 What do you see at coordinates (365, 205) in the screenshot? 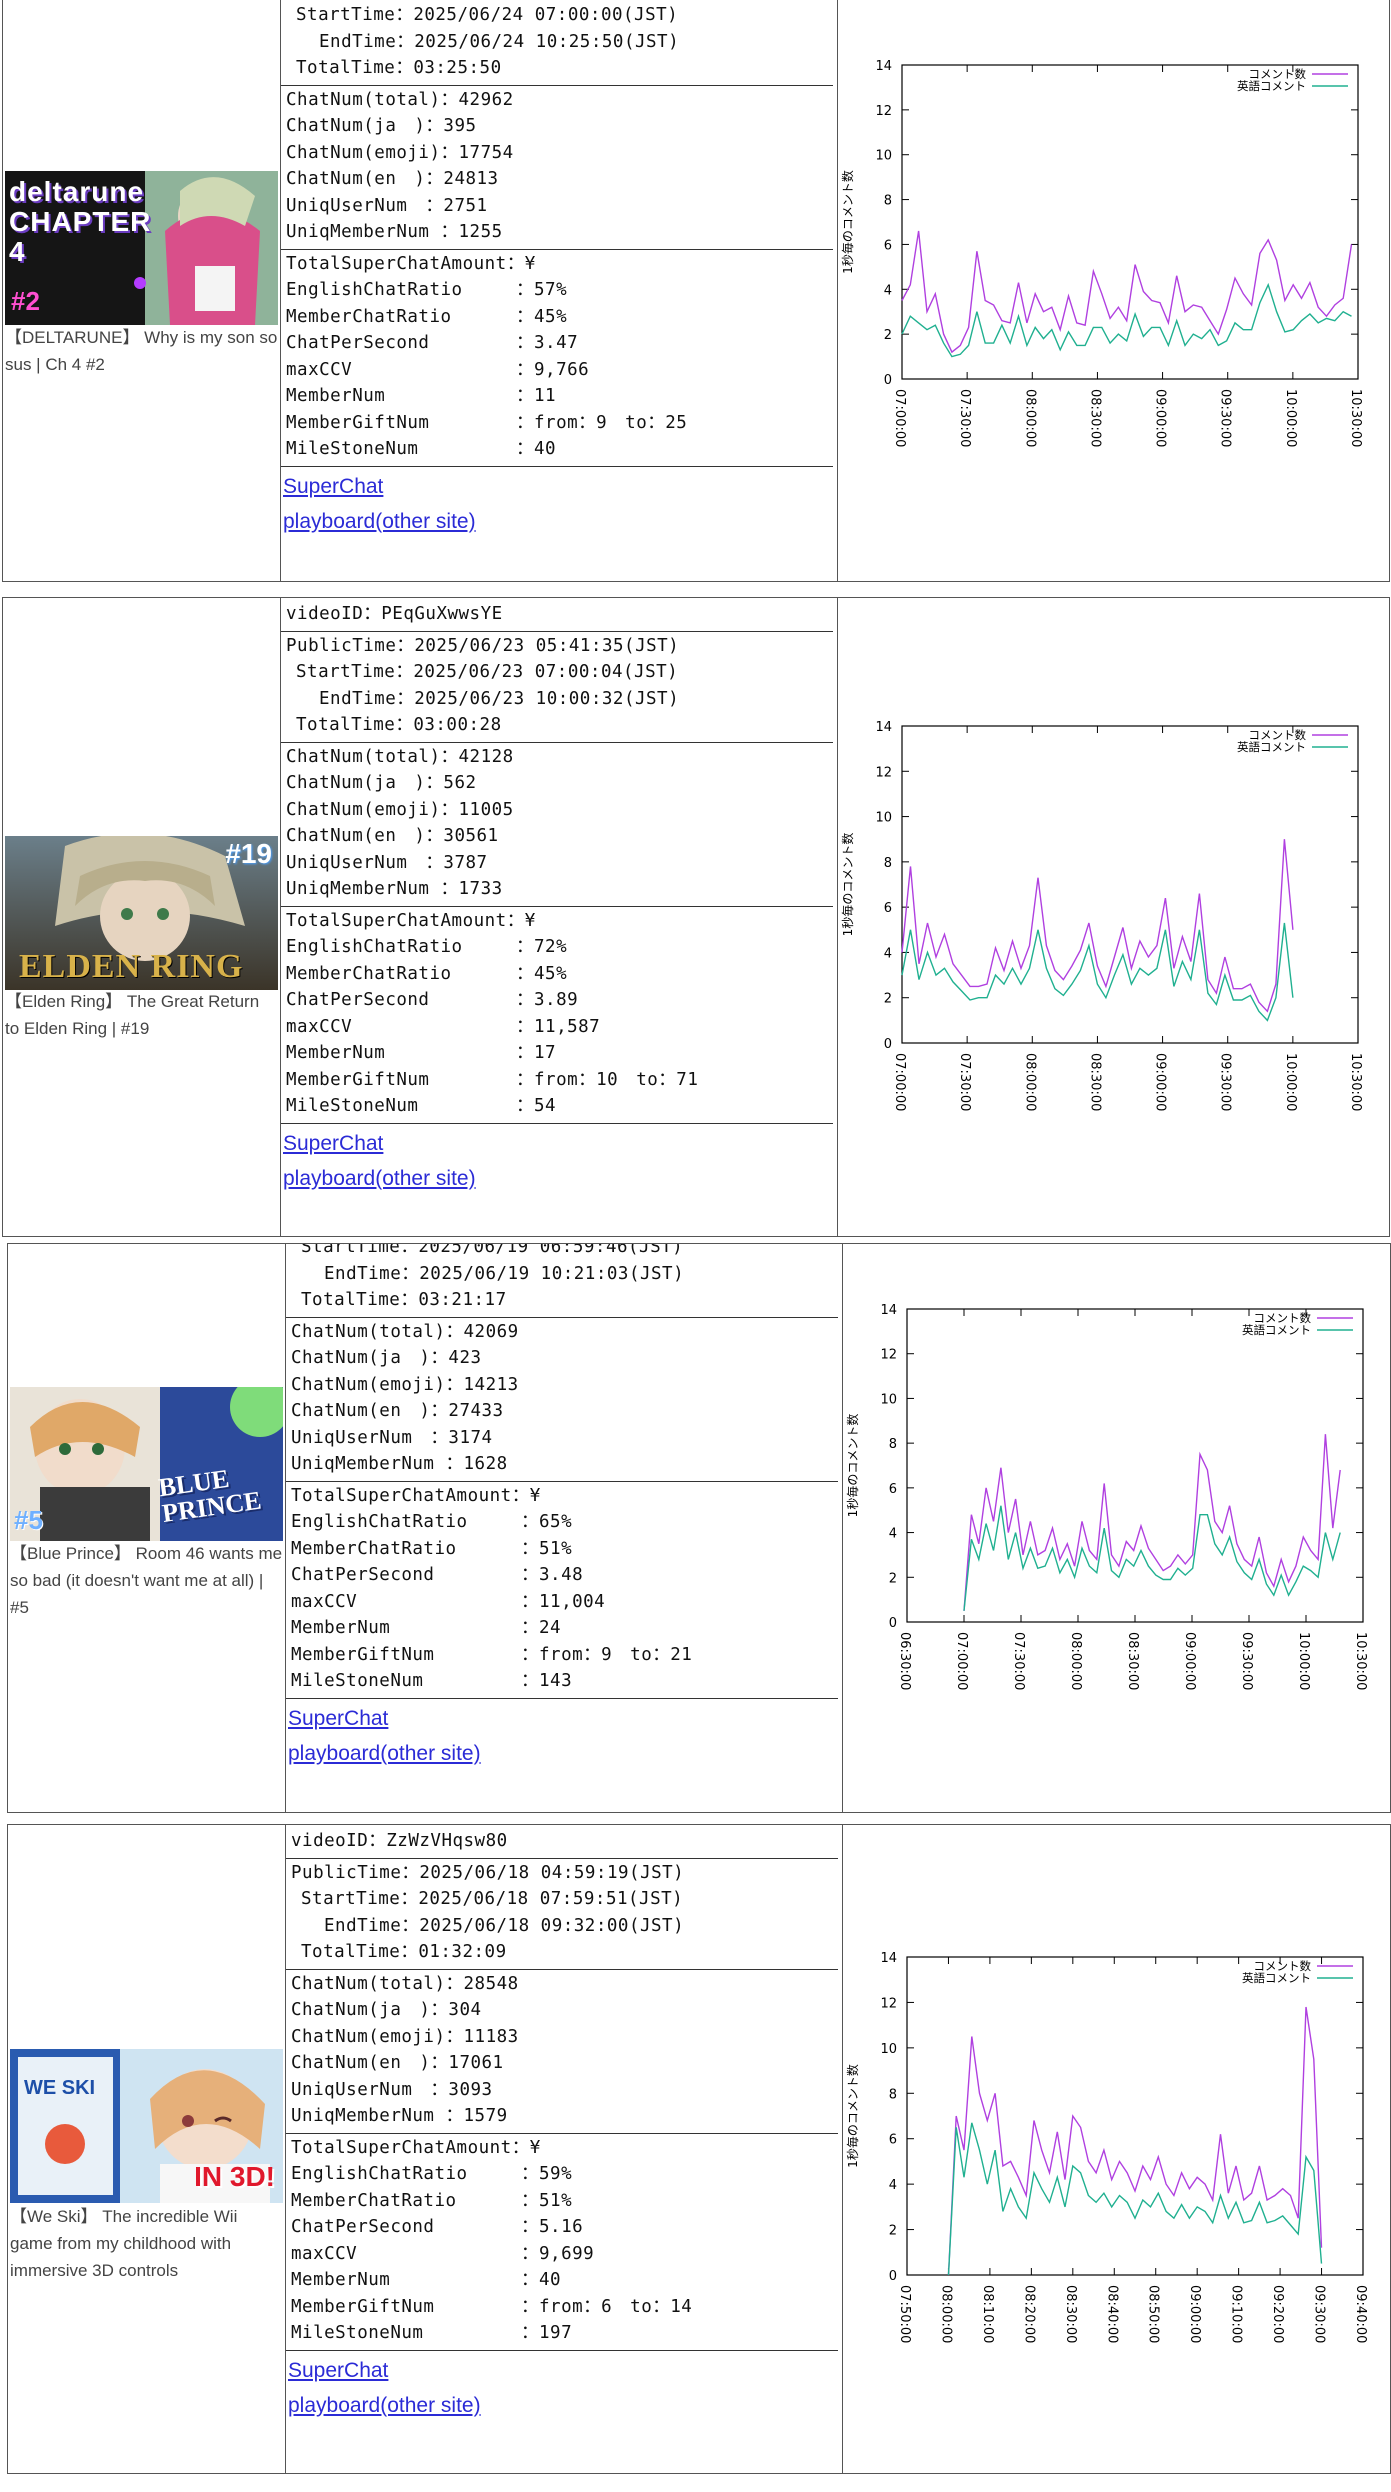
I see `label-uniqusernum: UniqUserNum ：` at bounding box center [365, 205].